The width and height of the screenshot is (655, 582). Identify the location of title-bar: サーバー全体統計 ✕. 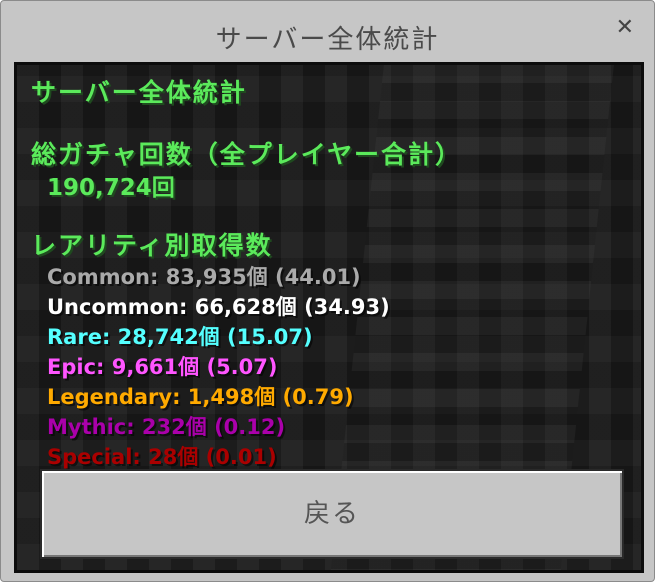
(327, 32).